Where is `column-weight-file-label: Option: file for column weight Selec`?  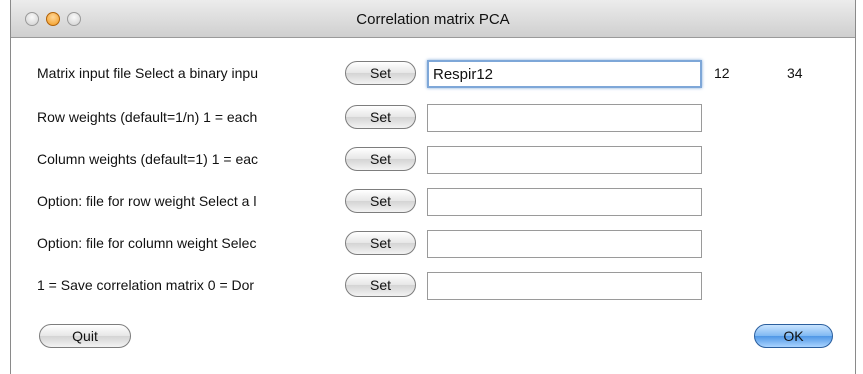
column-weight-file-label: Option: file for column weight Selec is located at coordinates (147, 243).